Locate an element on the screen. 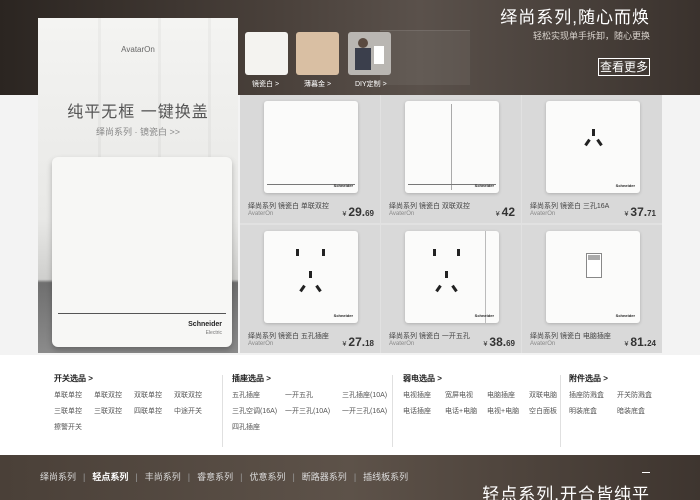  three-pin-socket-image: Schneider is located at coordinates (593, 147).